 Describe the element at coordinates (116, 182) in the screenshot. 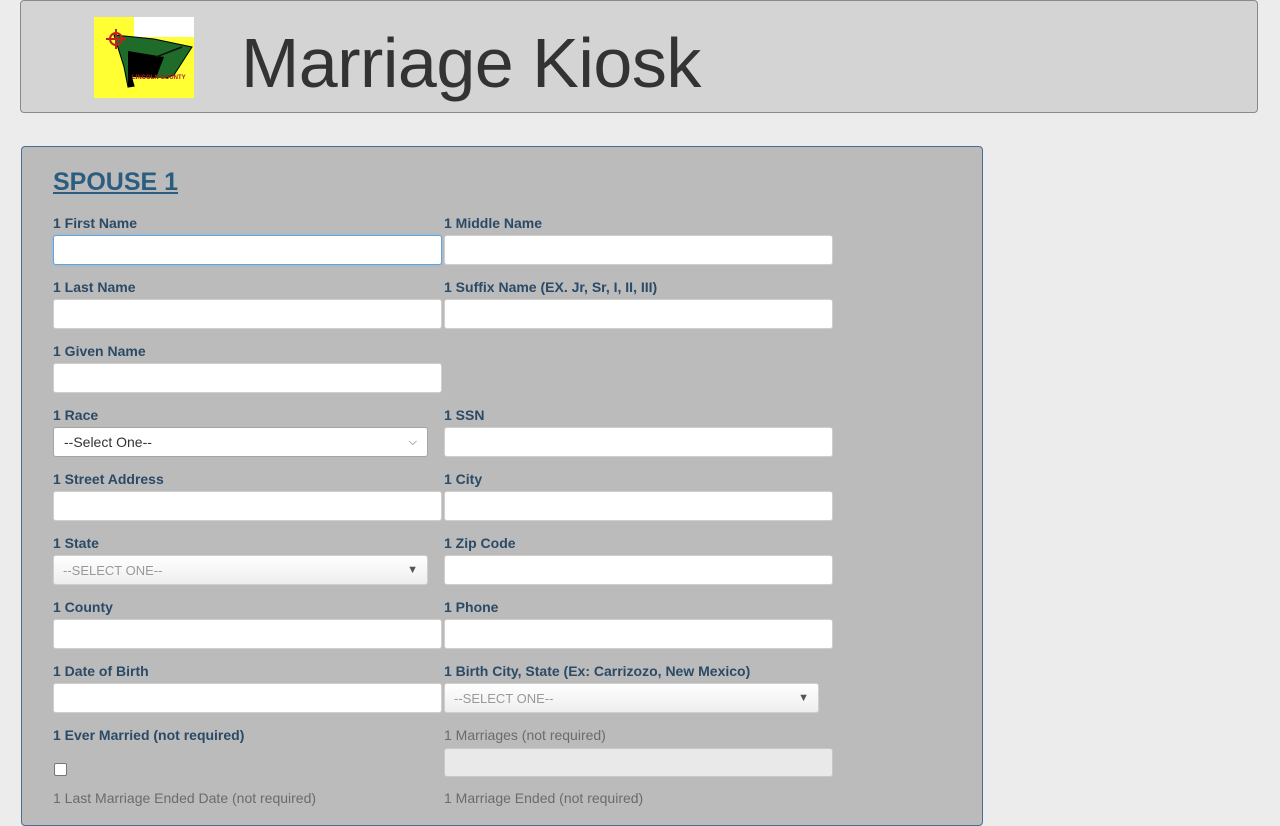

I see `section-title: SPOUSE 1` at that location.